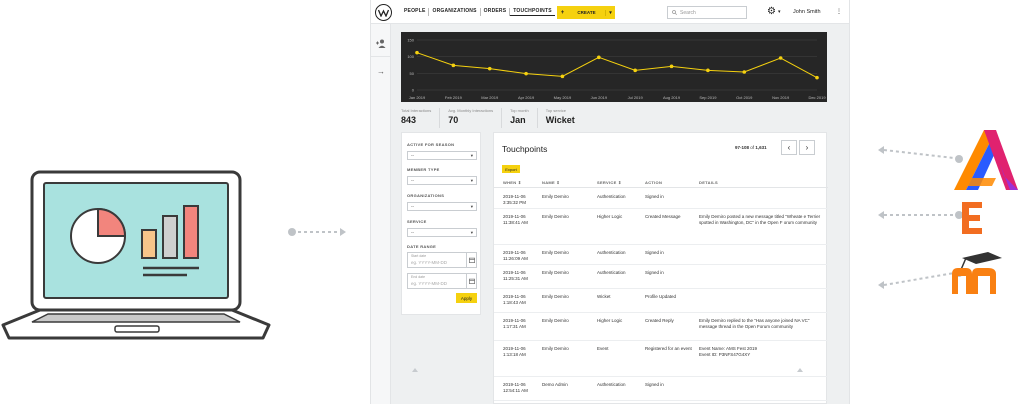 This screenshot has width=1024, height=404. I want to click on export-button: Export, so click(511, 169).